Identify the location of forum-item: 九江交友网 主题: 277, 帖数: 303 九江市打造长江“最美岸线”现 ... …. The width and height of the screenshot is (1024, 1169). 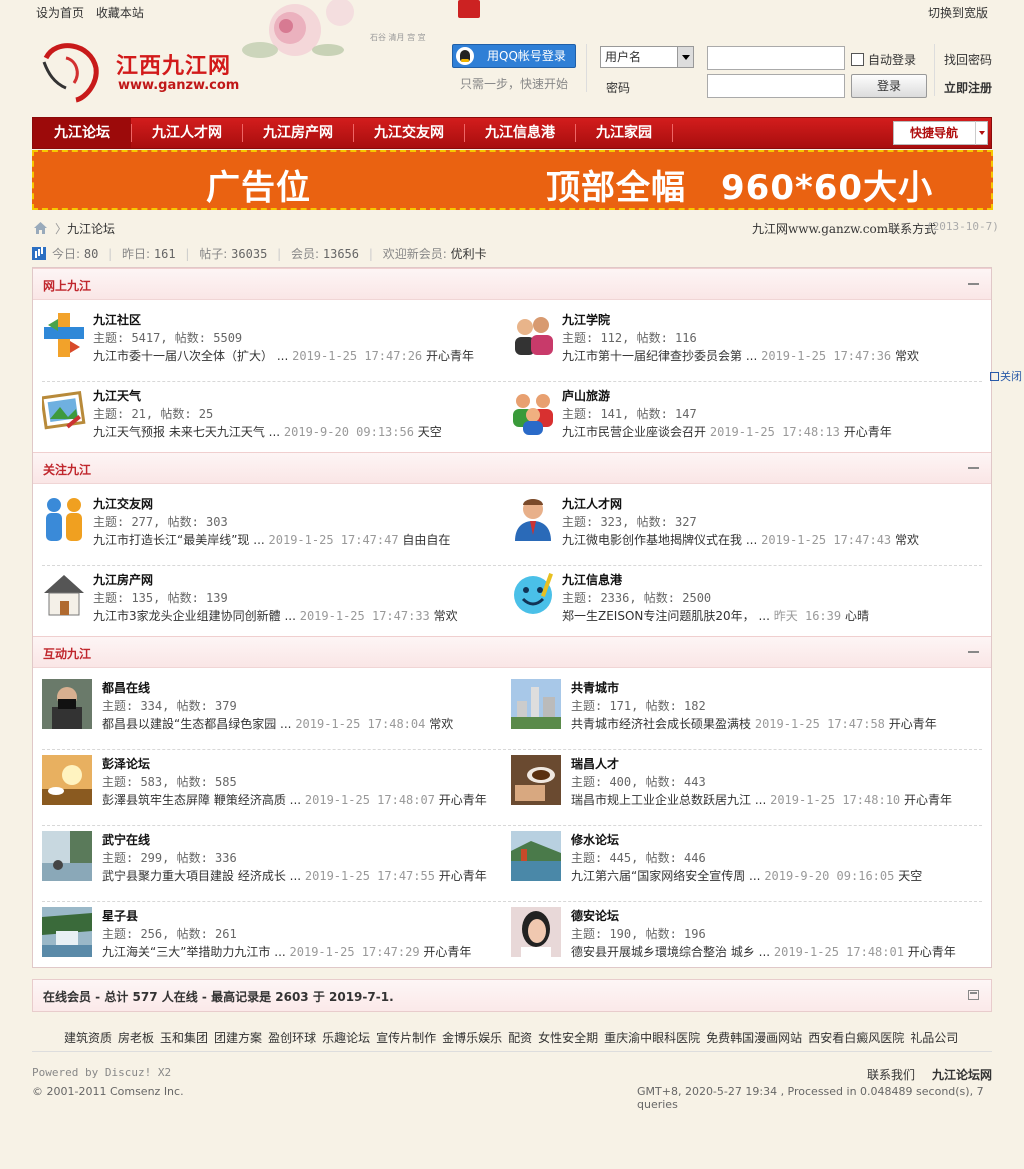
(272, 530).